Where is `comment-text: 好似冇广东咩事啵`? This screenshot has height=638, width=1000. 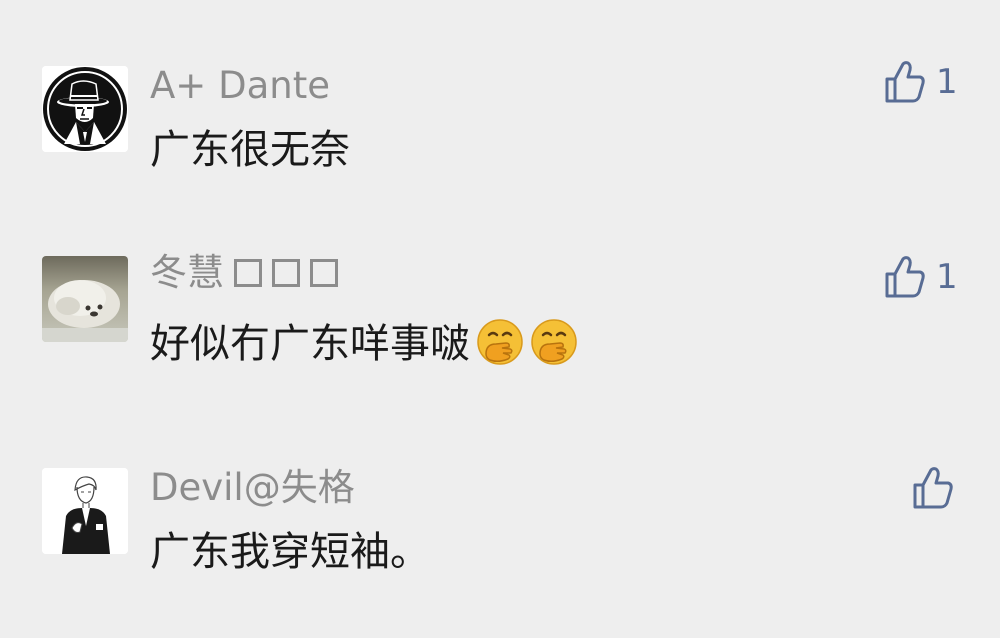 comment-text: 好似冇广东咩事啵 is located at coordinates (364, 342).